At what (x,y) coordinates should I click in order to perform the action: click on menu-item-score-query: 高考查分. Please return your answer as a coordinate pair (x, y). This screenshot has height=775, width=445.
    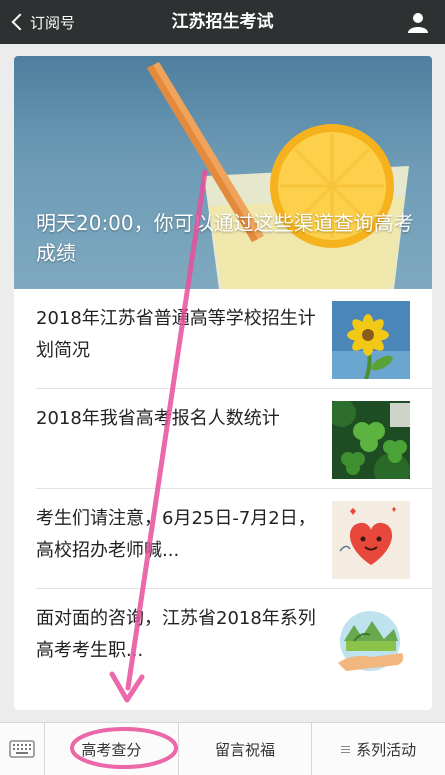
    Looking at the image, I should click on (112, 749).